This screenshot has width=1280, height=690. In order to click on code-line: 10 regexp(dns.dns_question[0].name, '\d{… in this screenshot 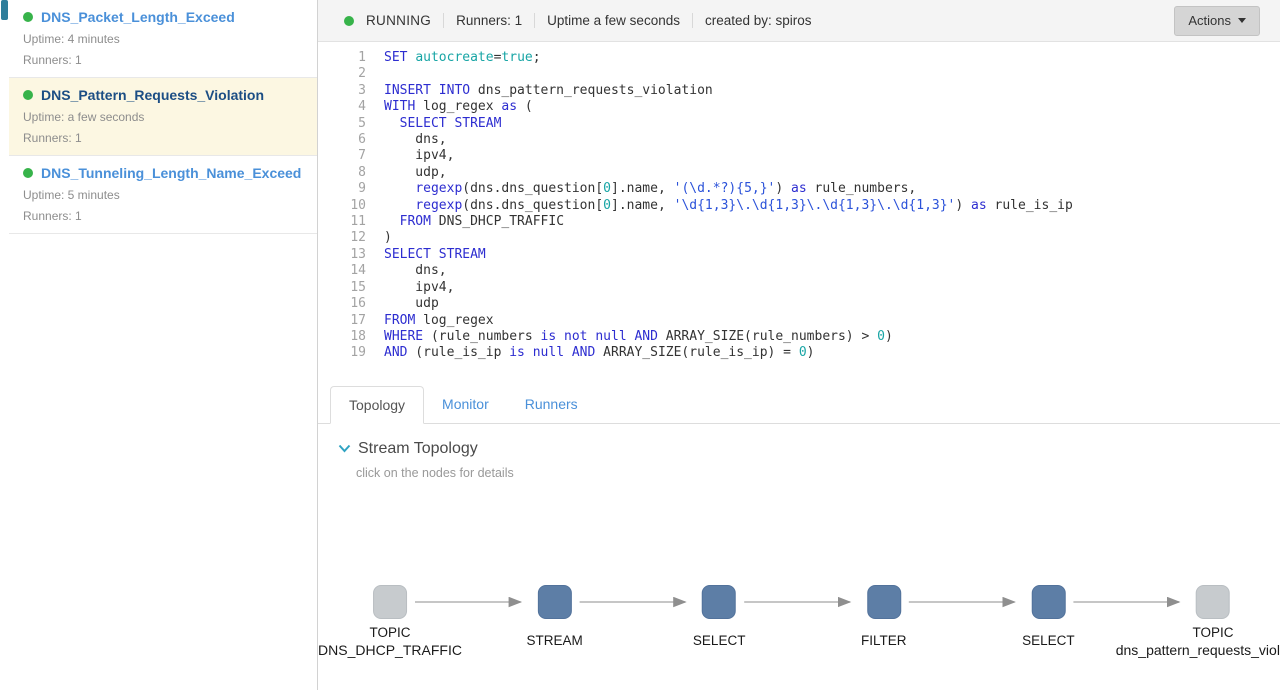, I will do `click(799, 206)`.